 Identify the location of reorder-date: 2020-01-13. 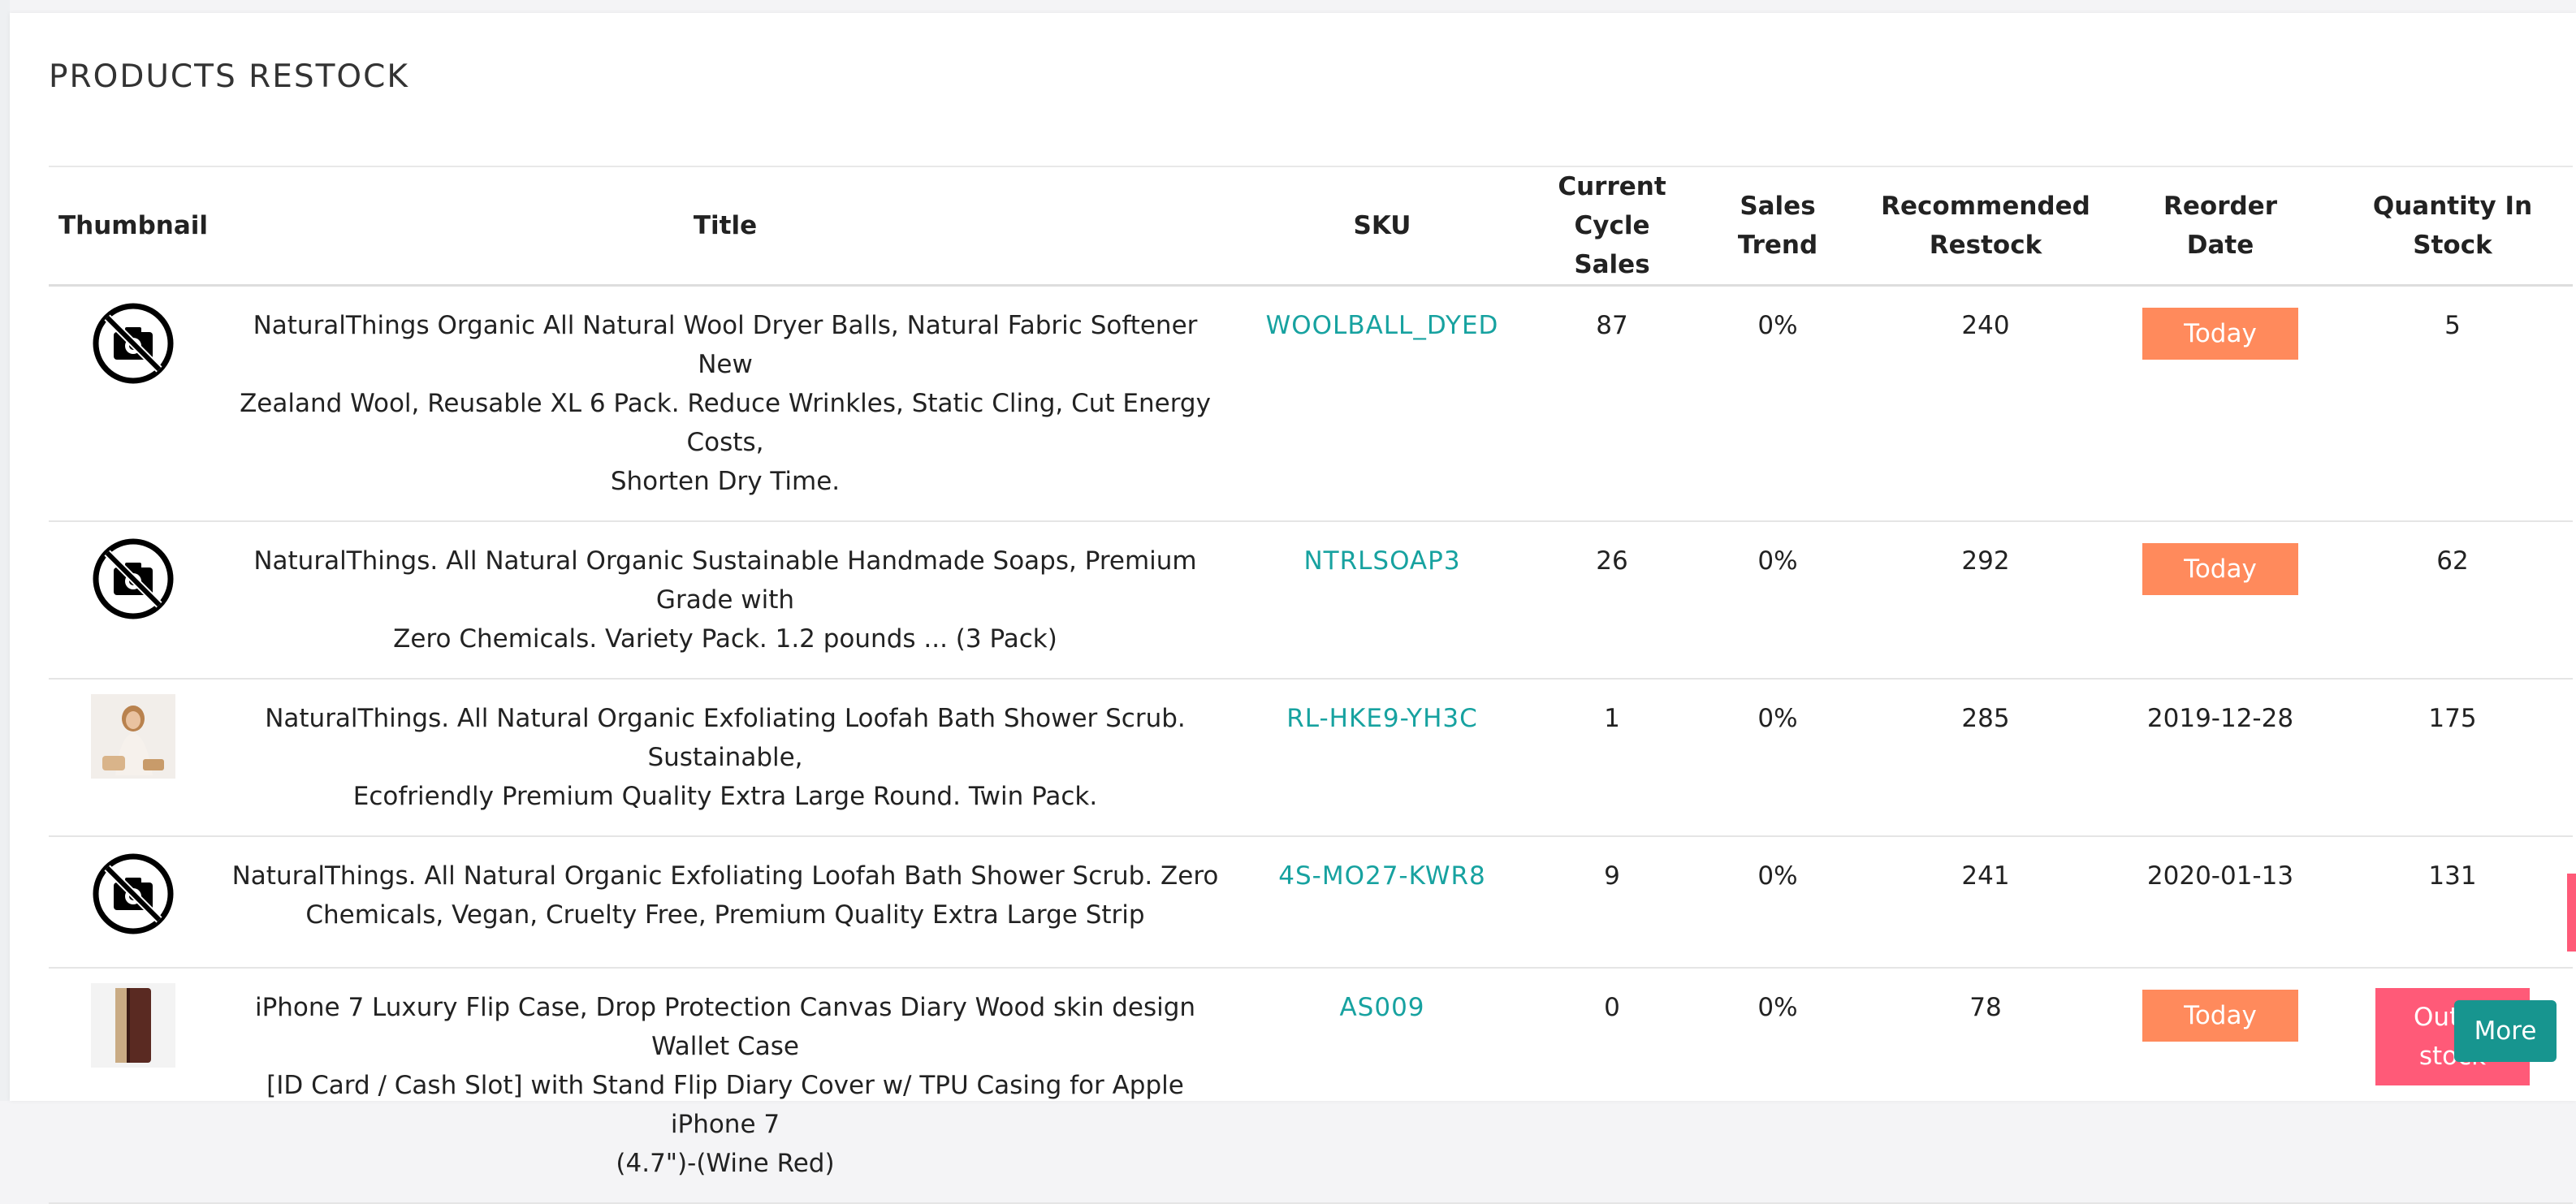
(2220, 902).